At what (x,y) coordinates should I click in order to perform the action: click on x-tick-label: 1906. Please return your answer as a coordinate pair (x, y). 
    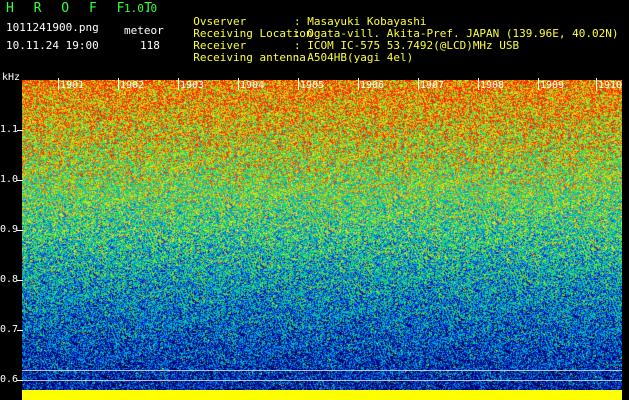
    Looking at the image, I should click on (372, 85).